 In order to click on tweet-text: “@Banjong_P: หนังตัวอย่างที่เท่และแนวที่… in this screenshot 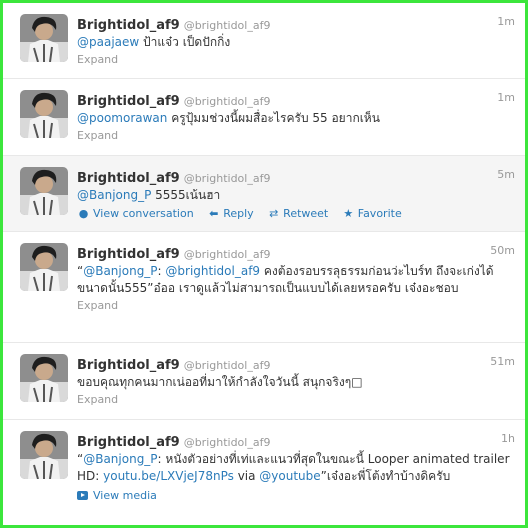, I will do `click(296, 468)`.